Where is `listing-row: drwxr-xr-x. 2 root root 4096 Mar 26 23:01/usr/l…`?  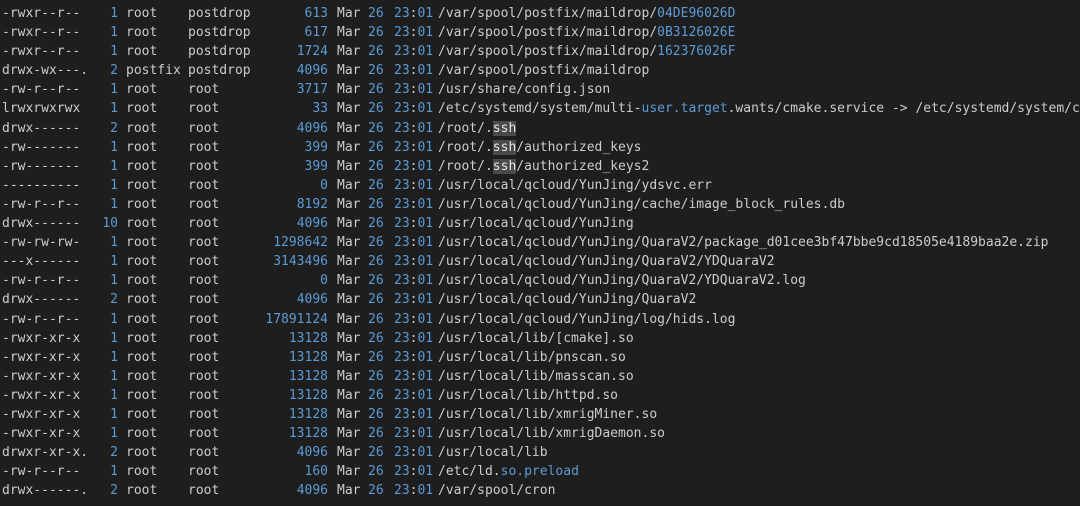 listing-row: drwxr-xr-x. 2 root root 4096 Mar 26 23:01/usr/l… is located at coordinates (540, 452).